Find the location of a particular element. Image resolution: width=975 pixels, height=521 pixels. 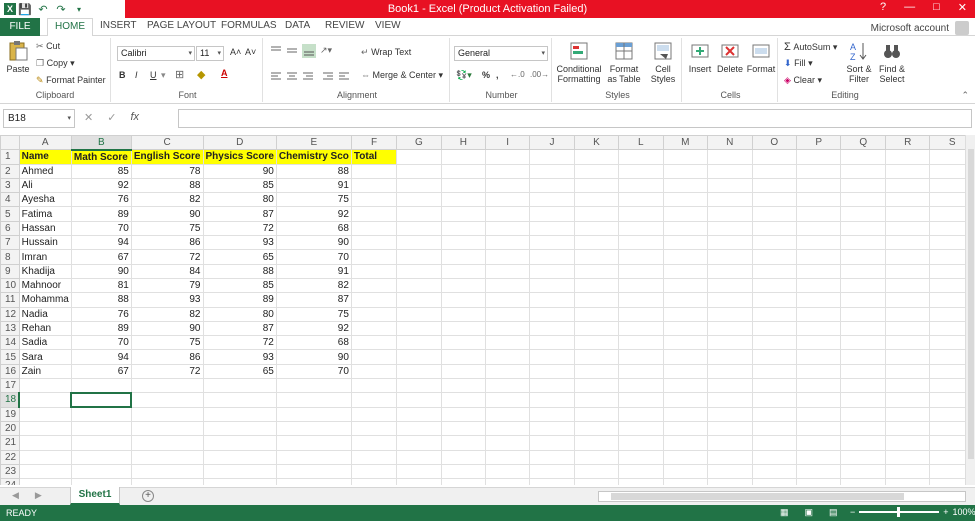

cell-J21 is located at coordinates (552, 443).